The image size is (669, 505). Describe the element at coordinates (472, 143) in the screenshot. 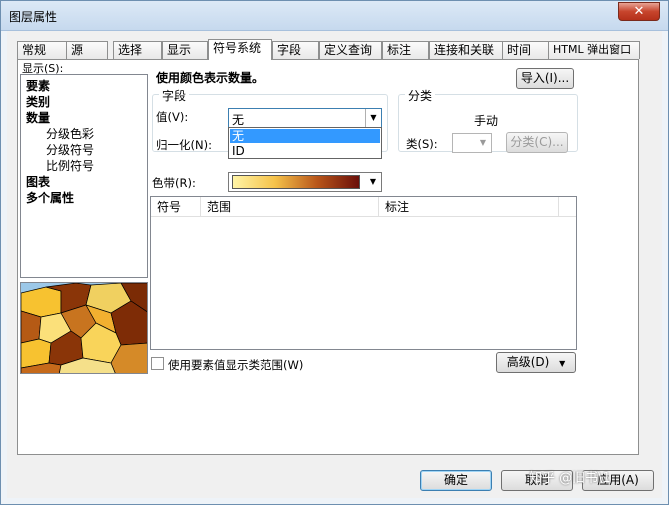

I see `classes-combo: ▼` at that location.